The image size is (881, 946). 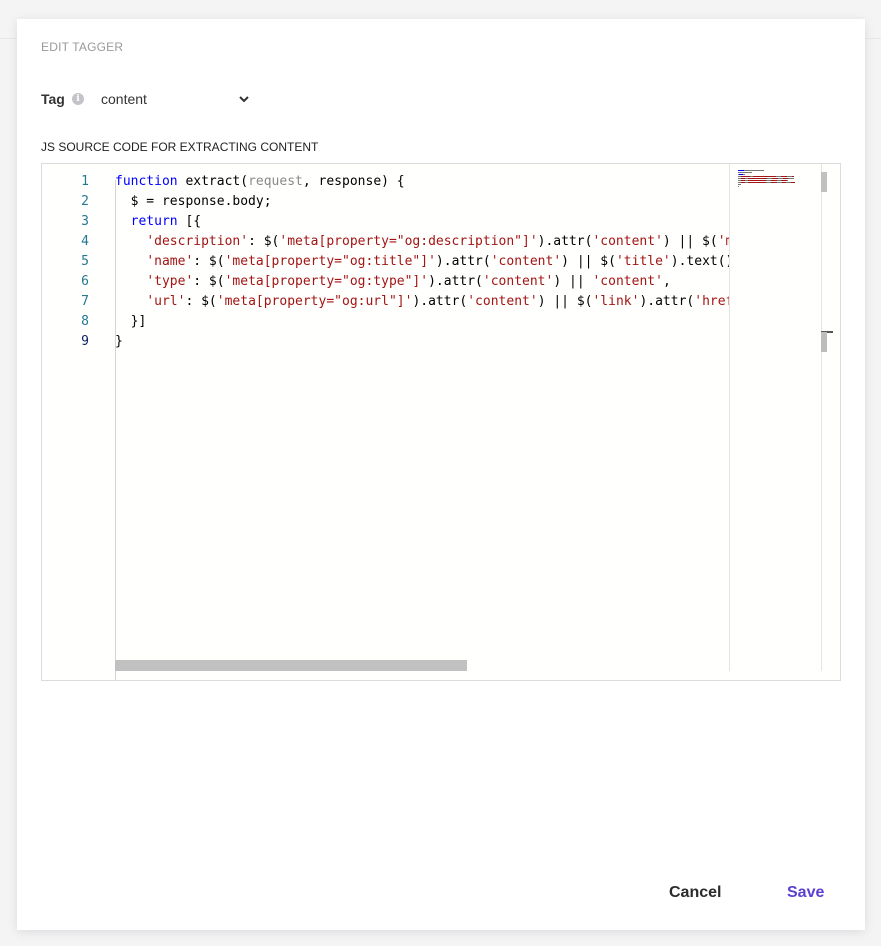 I want to click on code-line: }], so click(x=131, y=321).